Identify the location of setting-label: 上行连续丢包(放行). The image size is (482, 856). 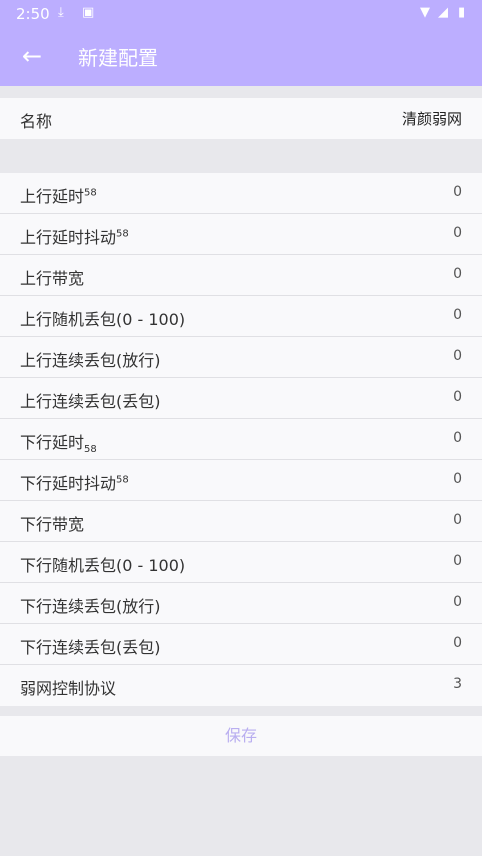
(90, 359).